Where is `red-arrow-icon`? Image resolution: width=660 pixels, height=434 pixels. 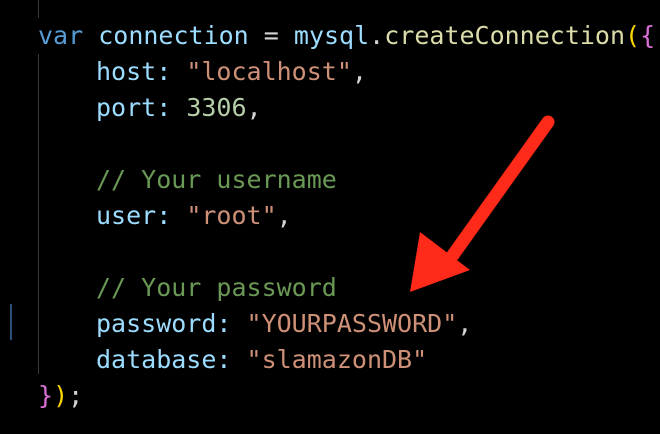 red-arrow-icon is located at coordinates (482, 203).